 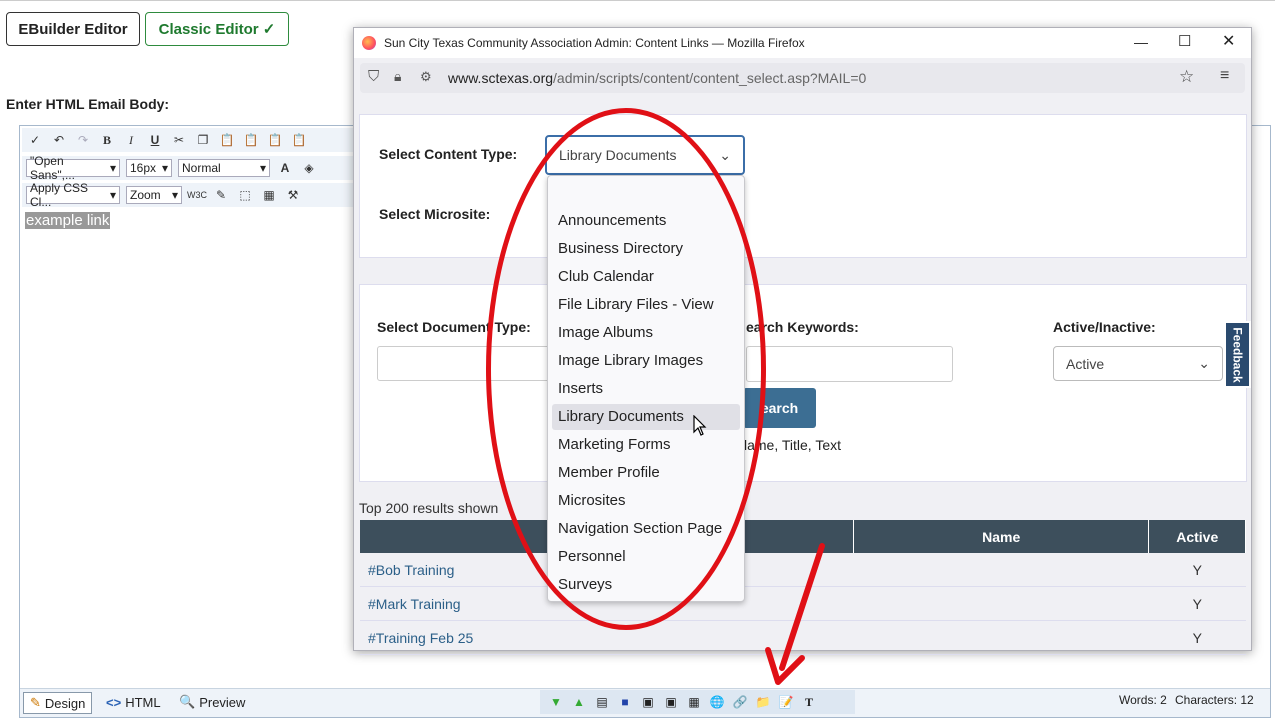 I want to click on redo-icon: ↷, so click(x=83, y=140).